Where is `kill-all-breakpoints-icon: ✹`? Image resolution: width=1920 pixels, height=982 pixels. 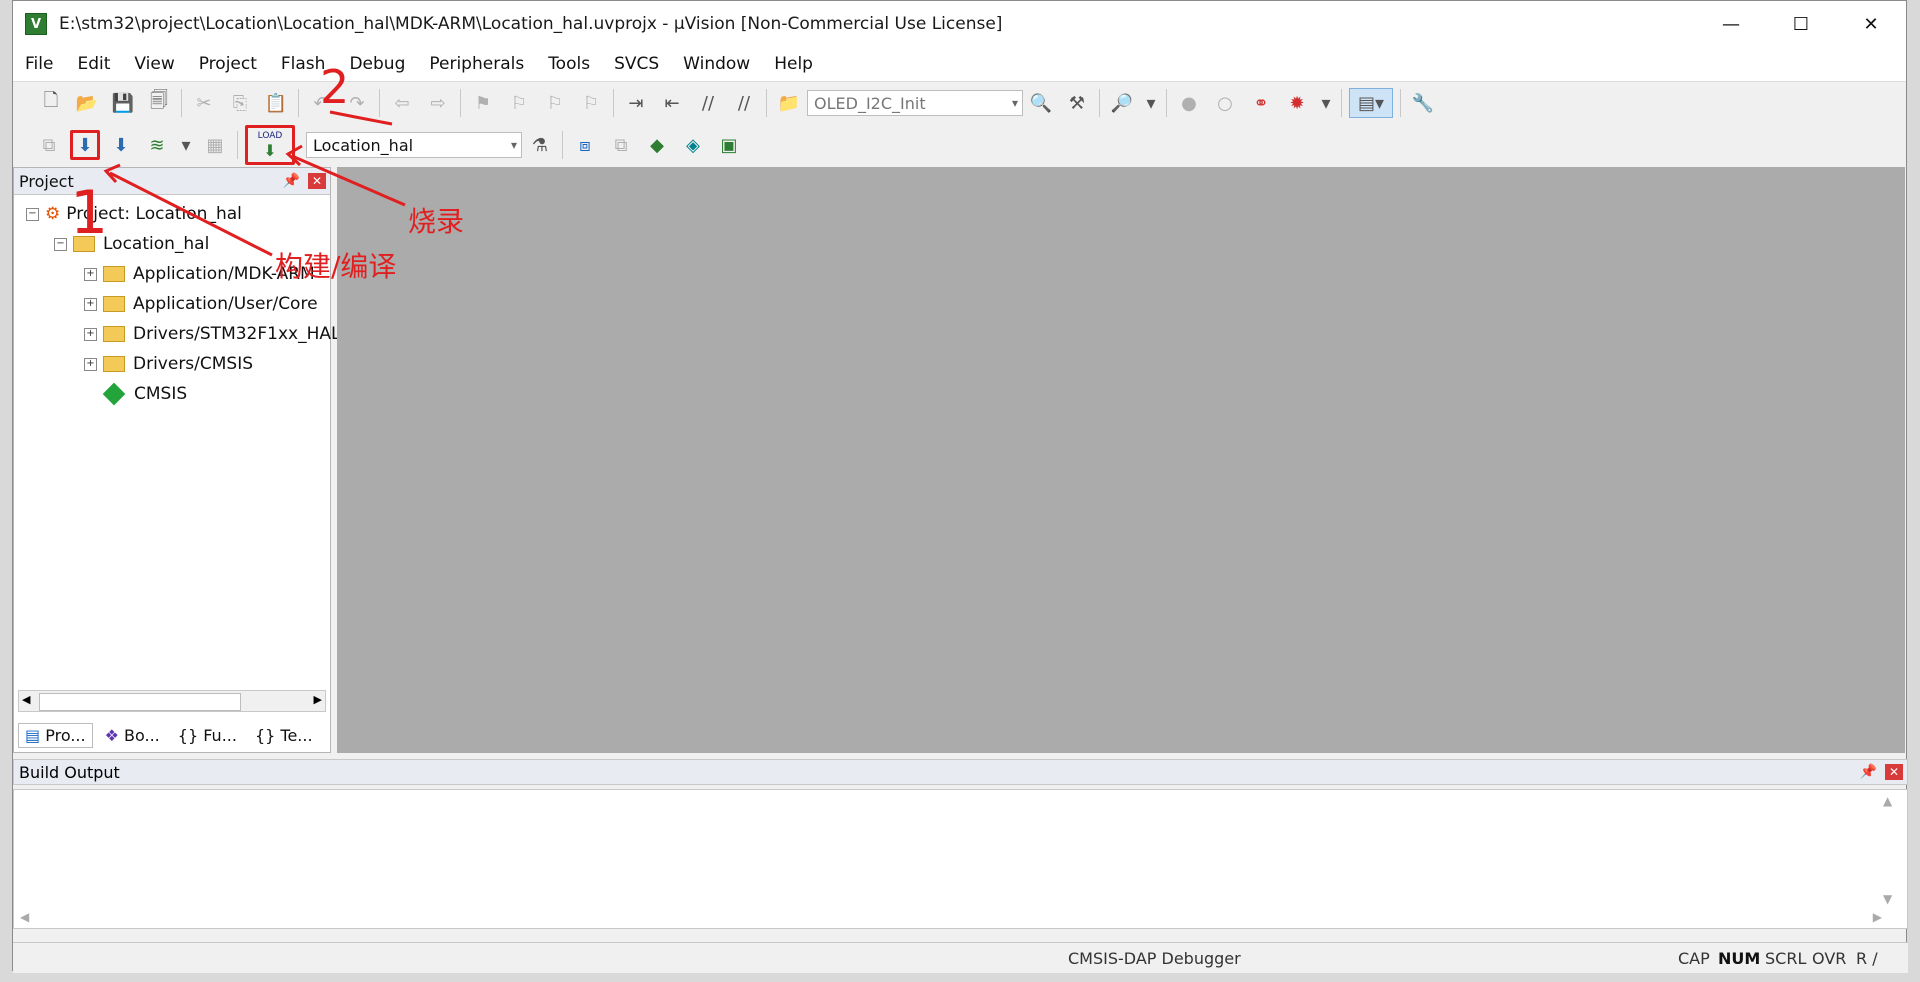
kill-all-breakpoints-icon: ✹ is located at coordinates (1297, 103).